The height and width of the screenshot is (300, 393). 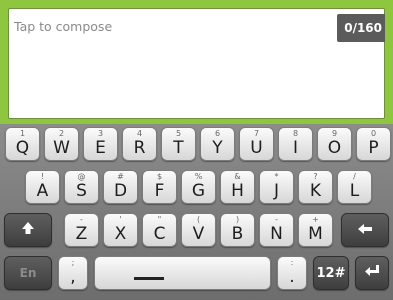 I want to click on key-i: 8 I, so click(x=295, y=144).